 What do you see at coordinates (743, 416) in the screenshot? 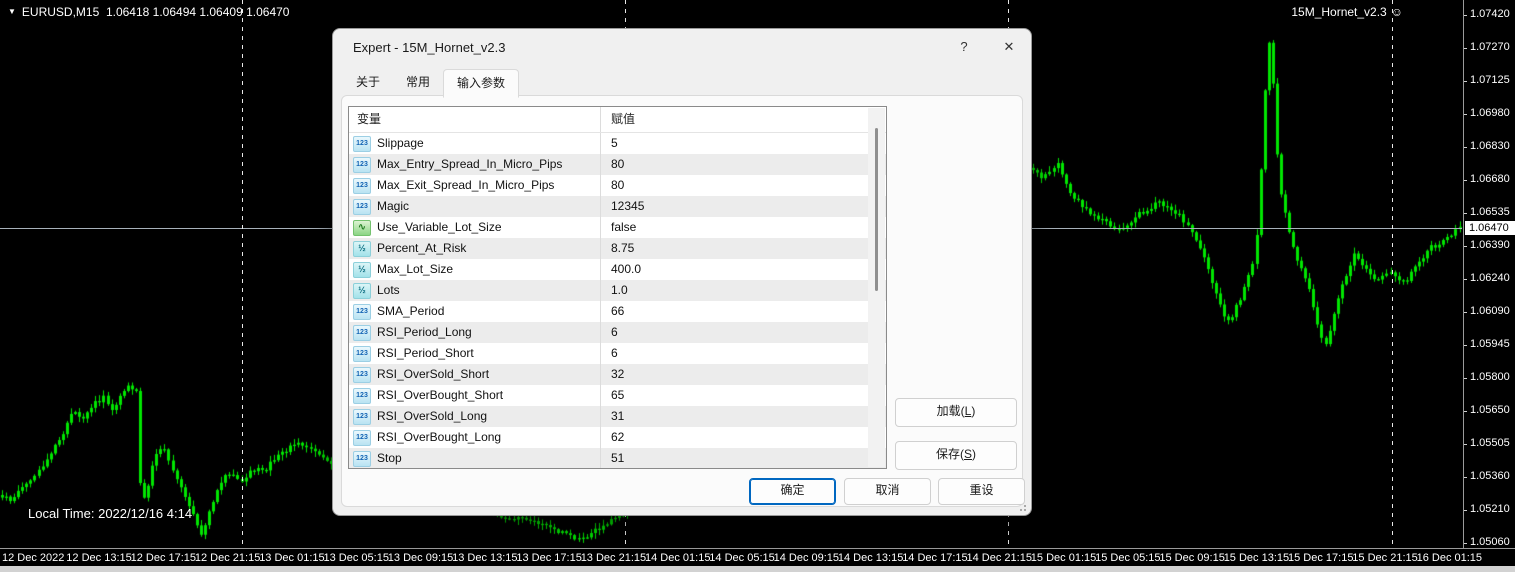
I see `param-value-cell: 31` at bounding box center [743, 416].